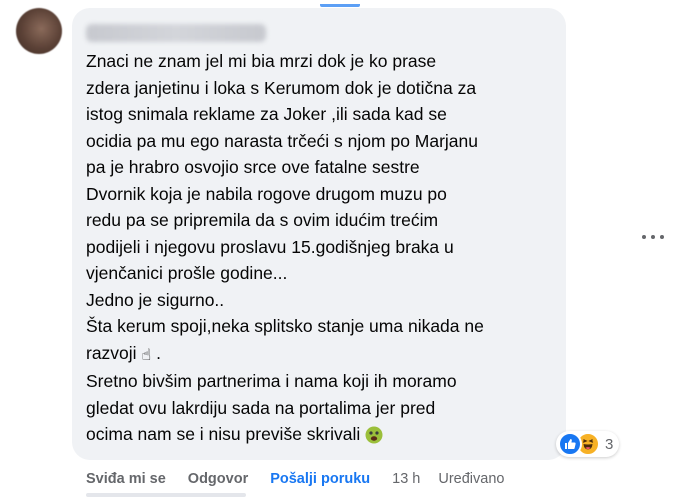  Describe the element at coordinates (609, 444) in the screenshot. I see `reaction-count: 3` at that location.